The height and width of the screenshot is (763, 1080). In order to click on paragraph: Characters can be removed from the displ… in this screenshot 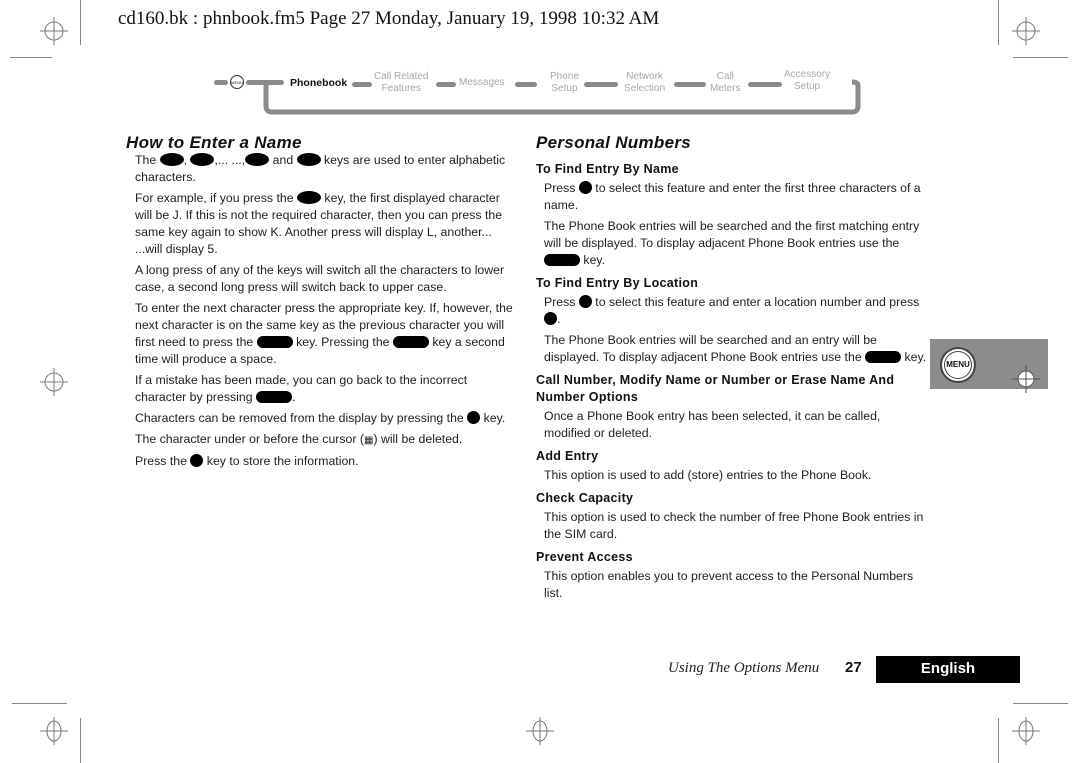, I will do `click(320, 418)`.